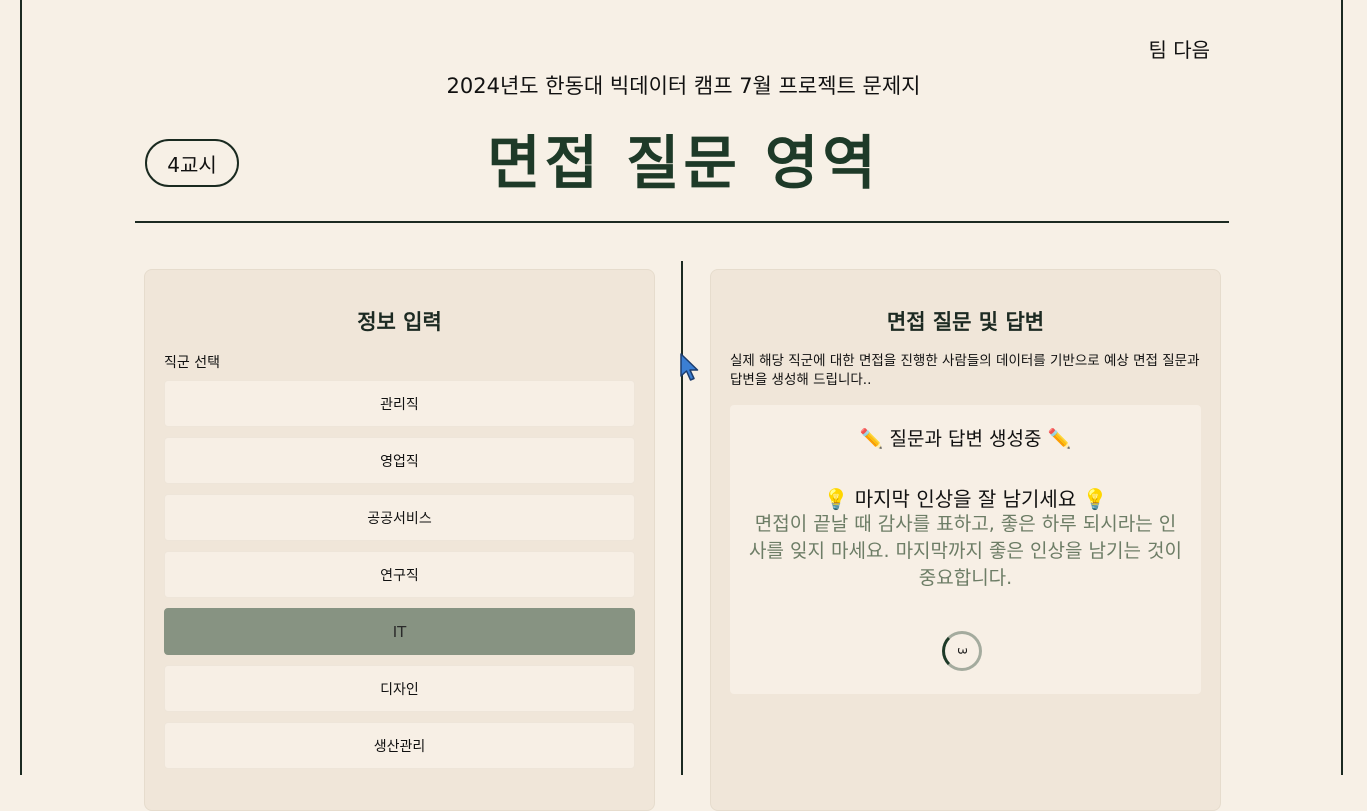 The image size is (1367, 811). Describe the element at coordinates (399, 631) in the screenshot. I see `job-button-it: IT` at that location.